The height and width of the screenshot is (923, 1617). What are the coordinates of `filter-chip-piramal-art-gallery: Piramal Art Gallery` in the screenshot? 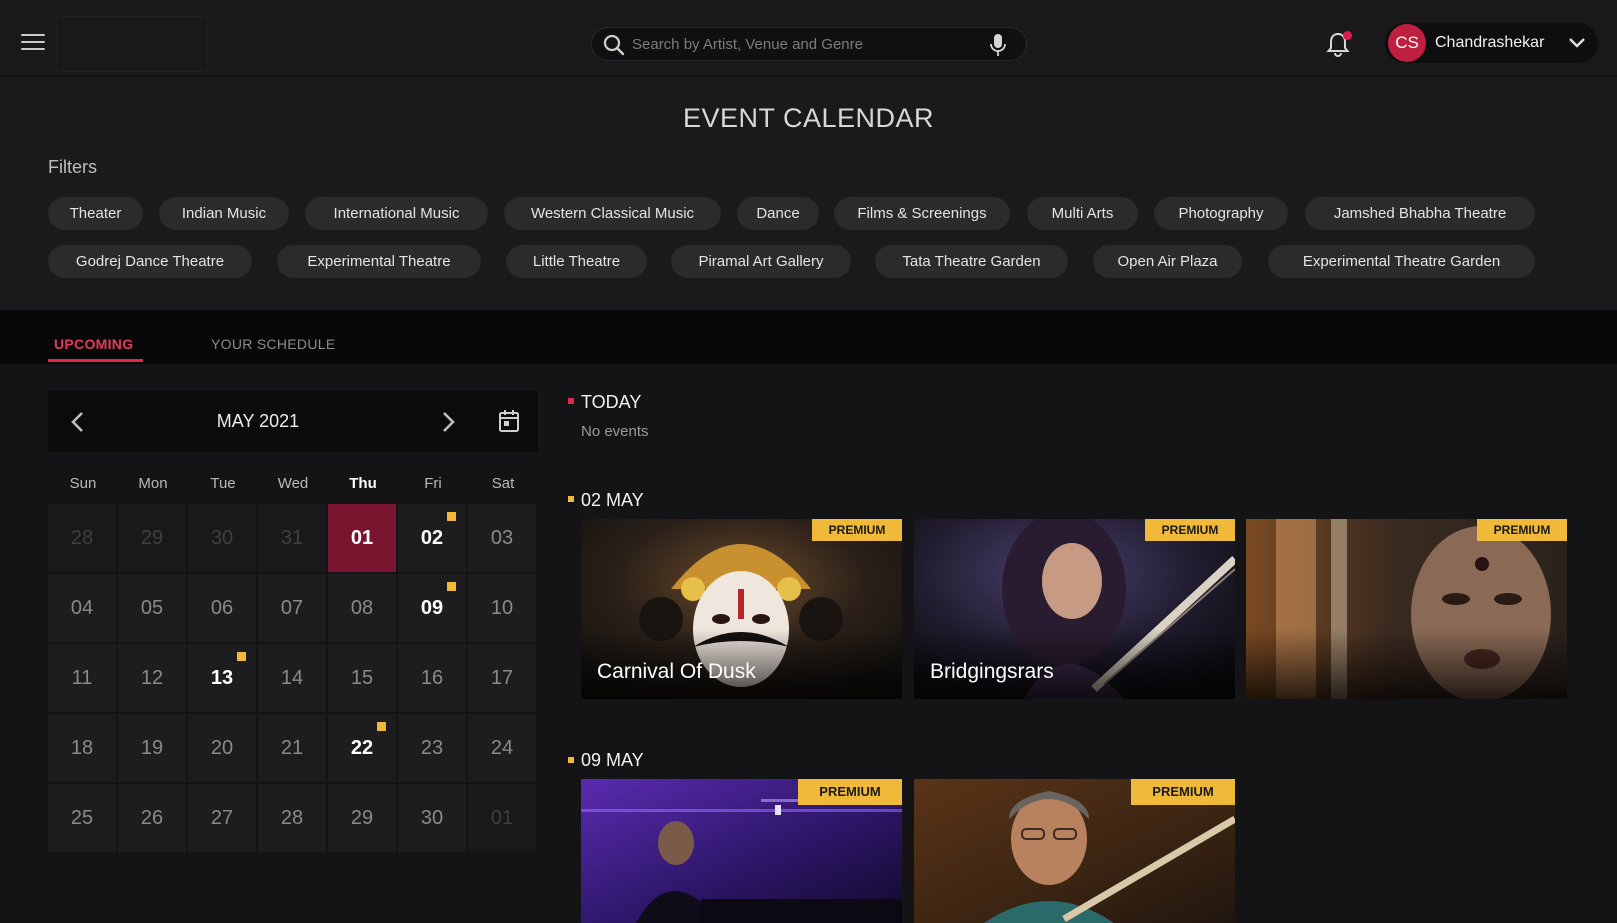 It's located at (761, 261).